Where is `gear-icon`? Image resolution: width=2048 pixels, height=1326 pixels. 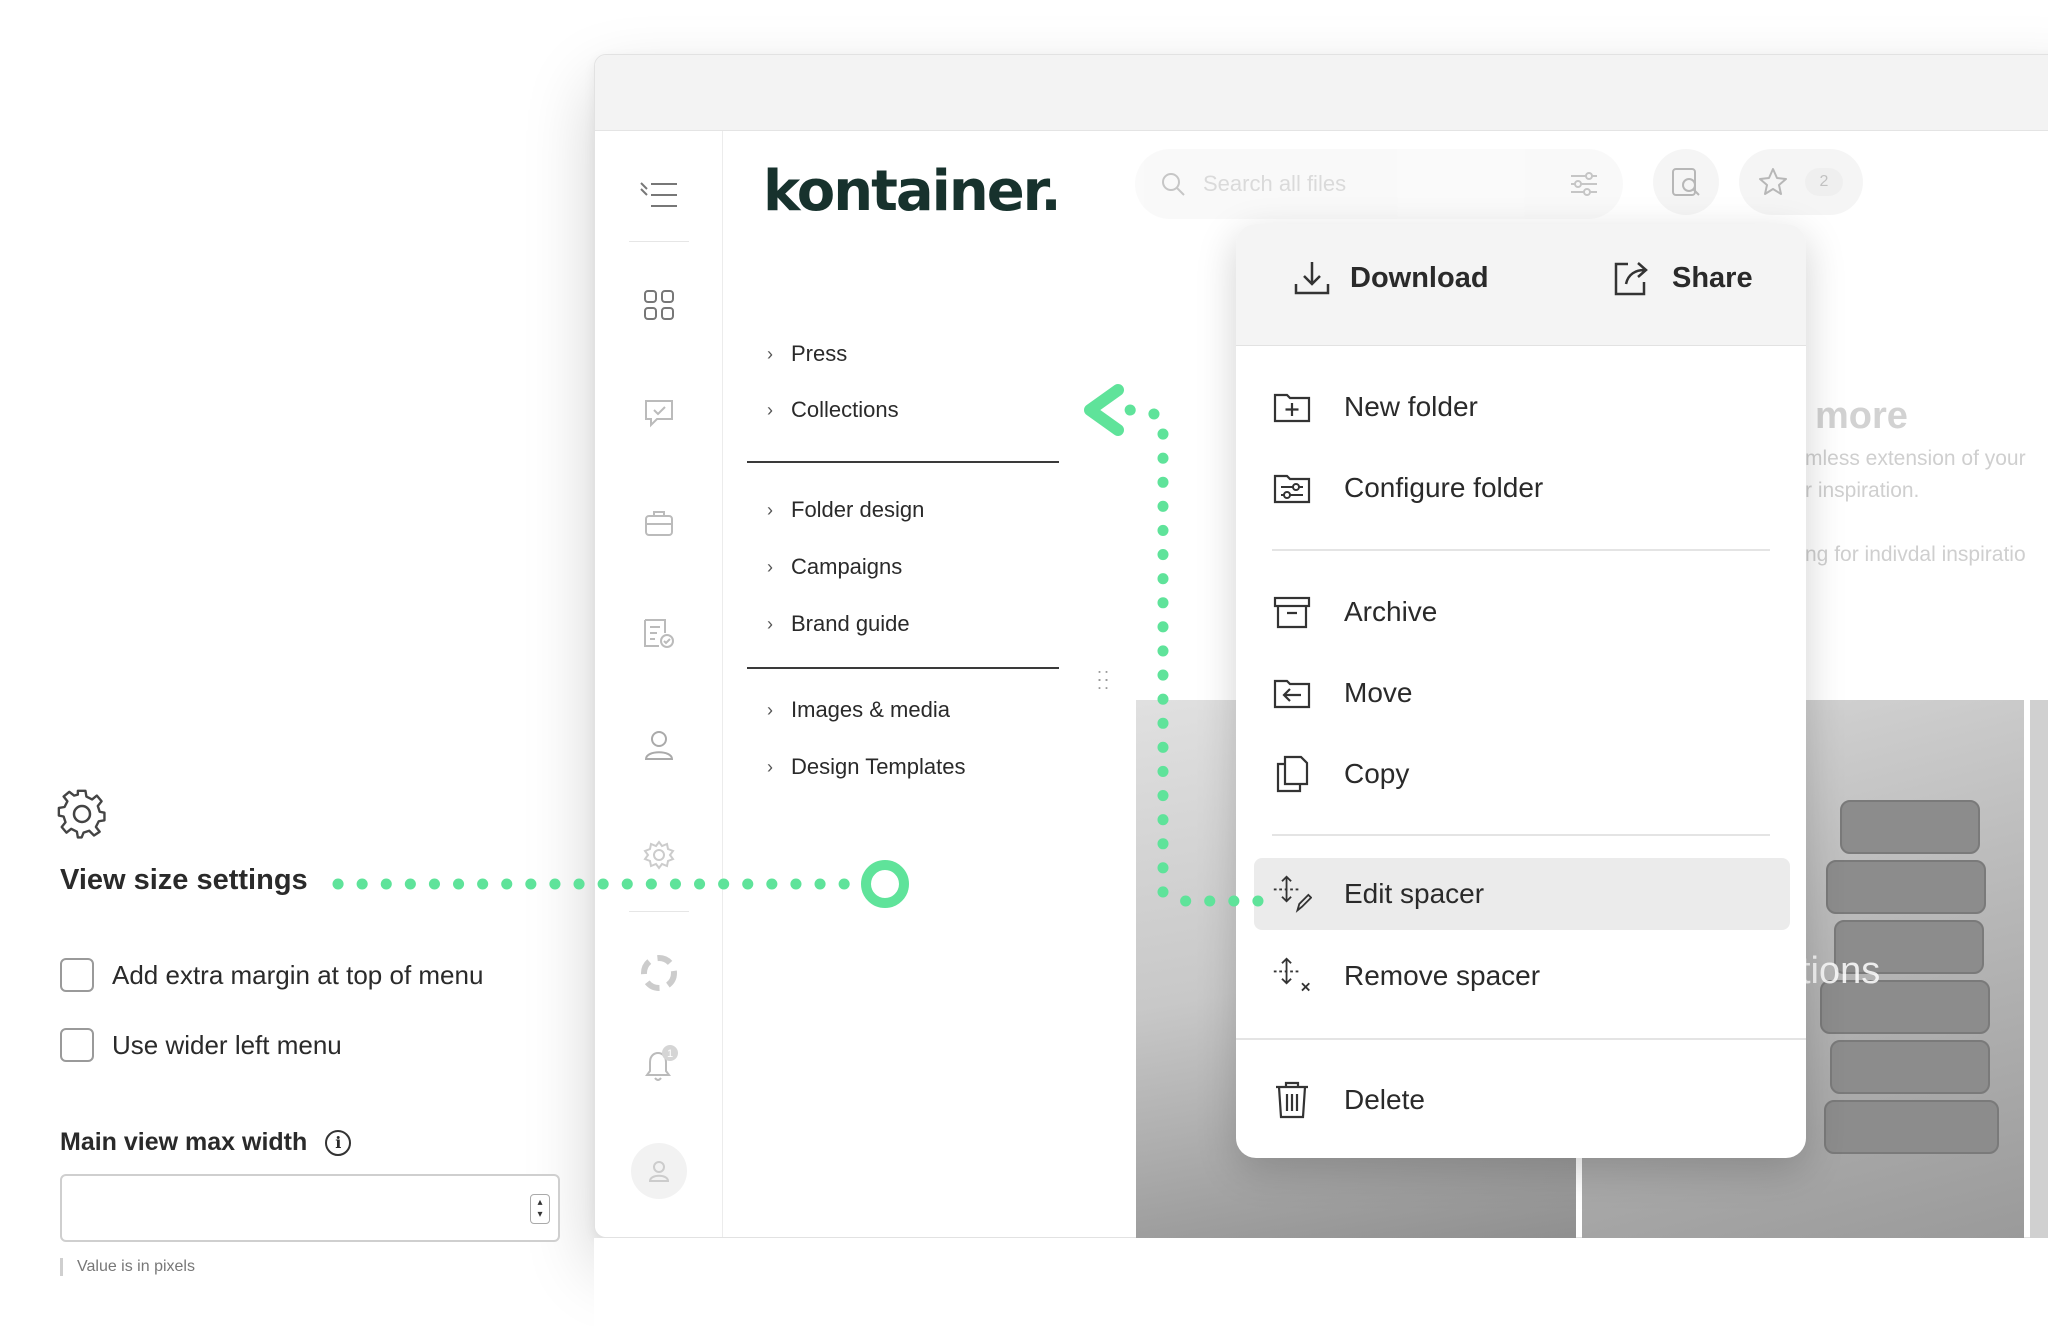 gear-icon is located at coordinates (659, 855).